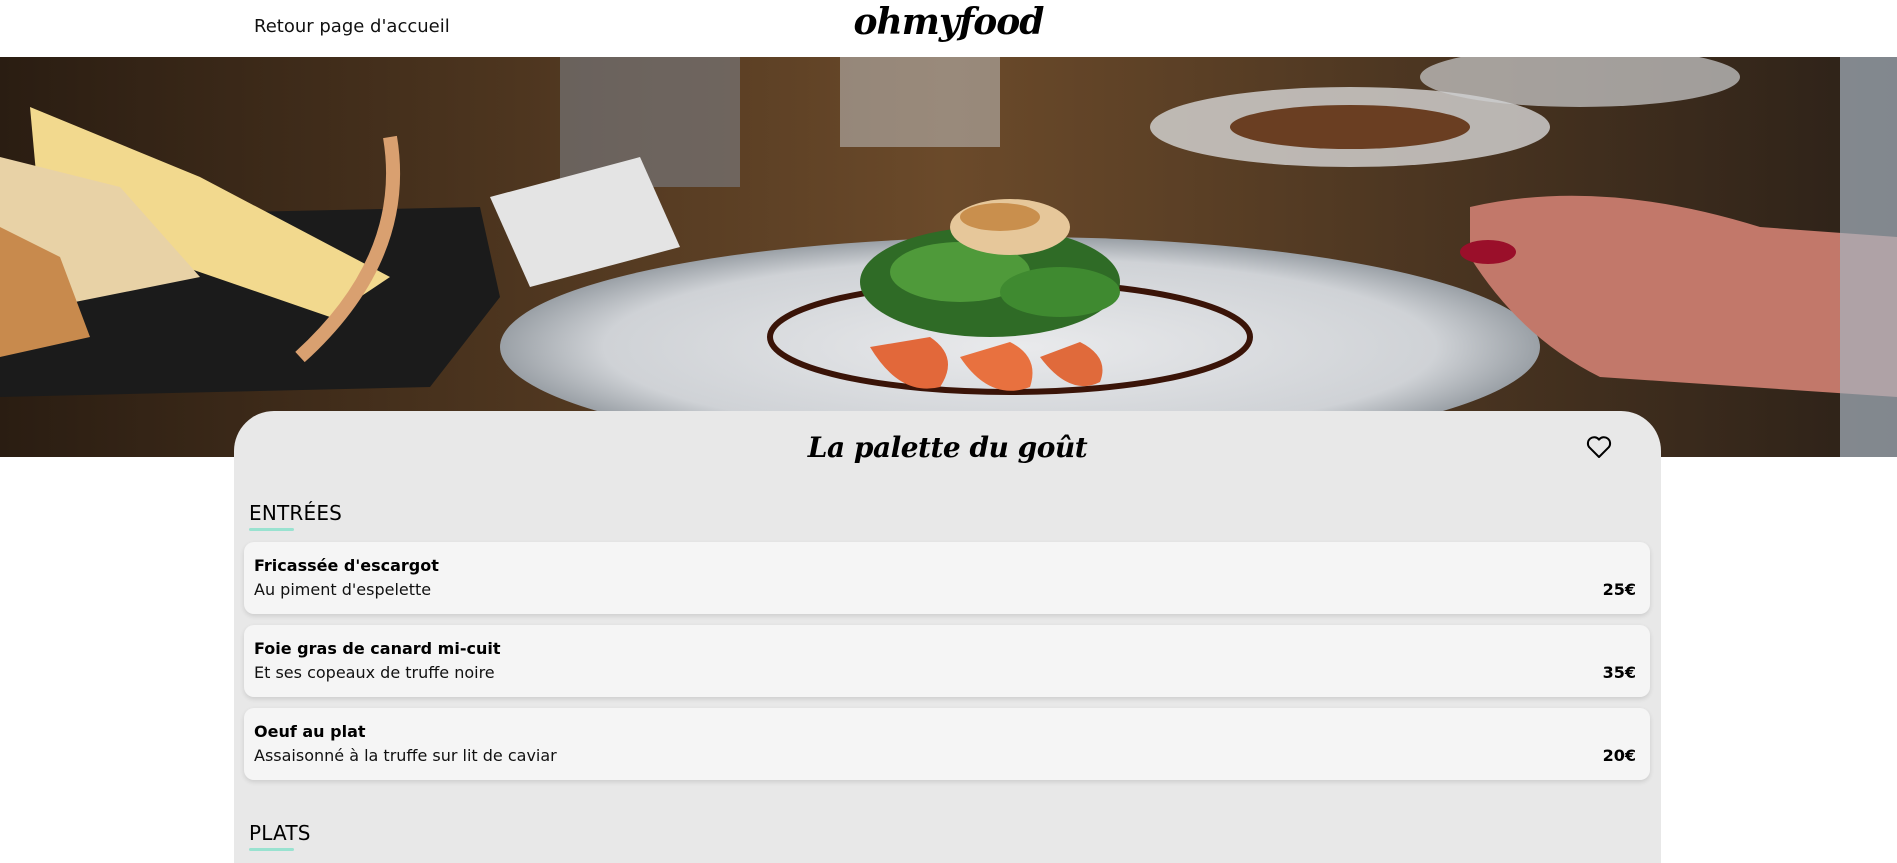 The width and height of the screenshot is (1897, 863). What do you see at coordinates (948, 22) in the screenshot?
I see `logo: ohmyfood` at bounding box center [948, 22].